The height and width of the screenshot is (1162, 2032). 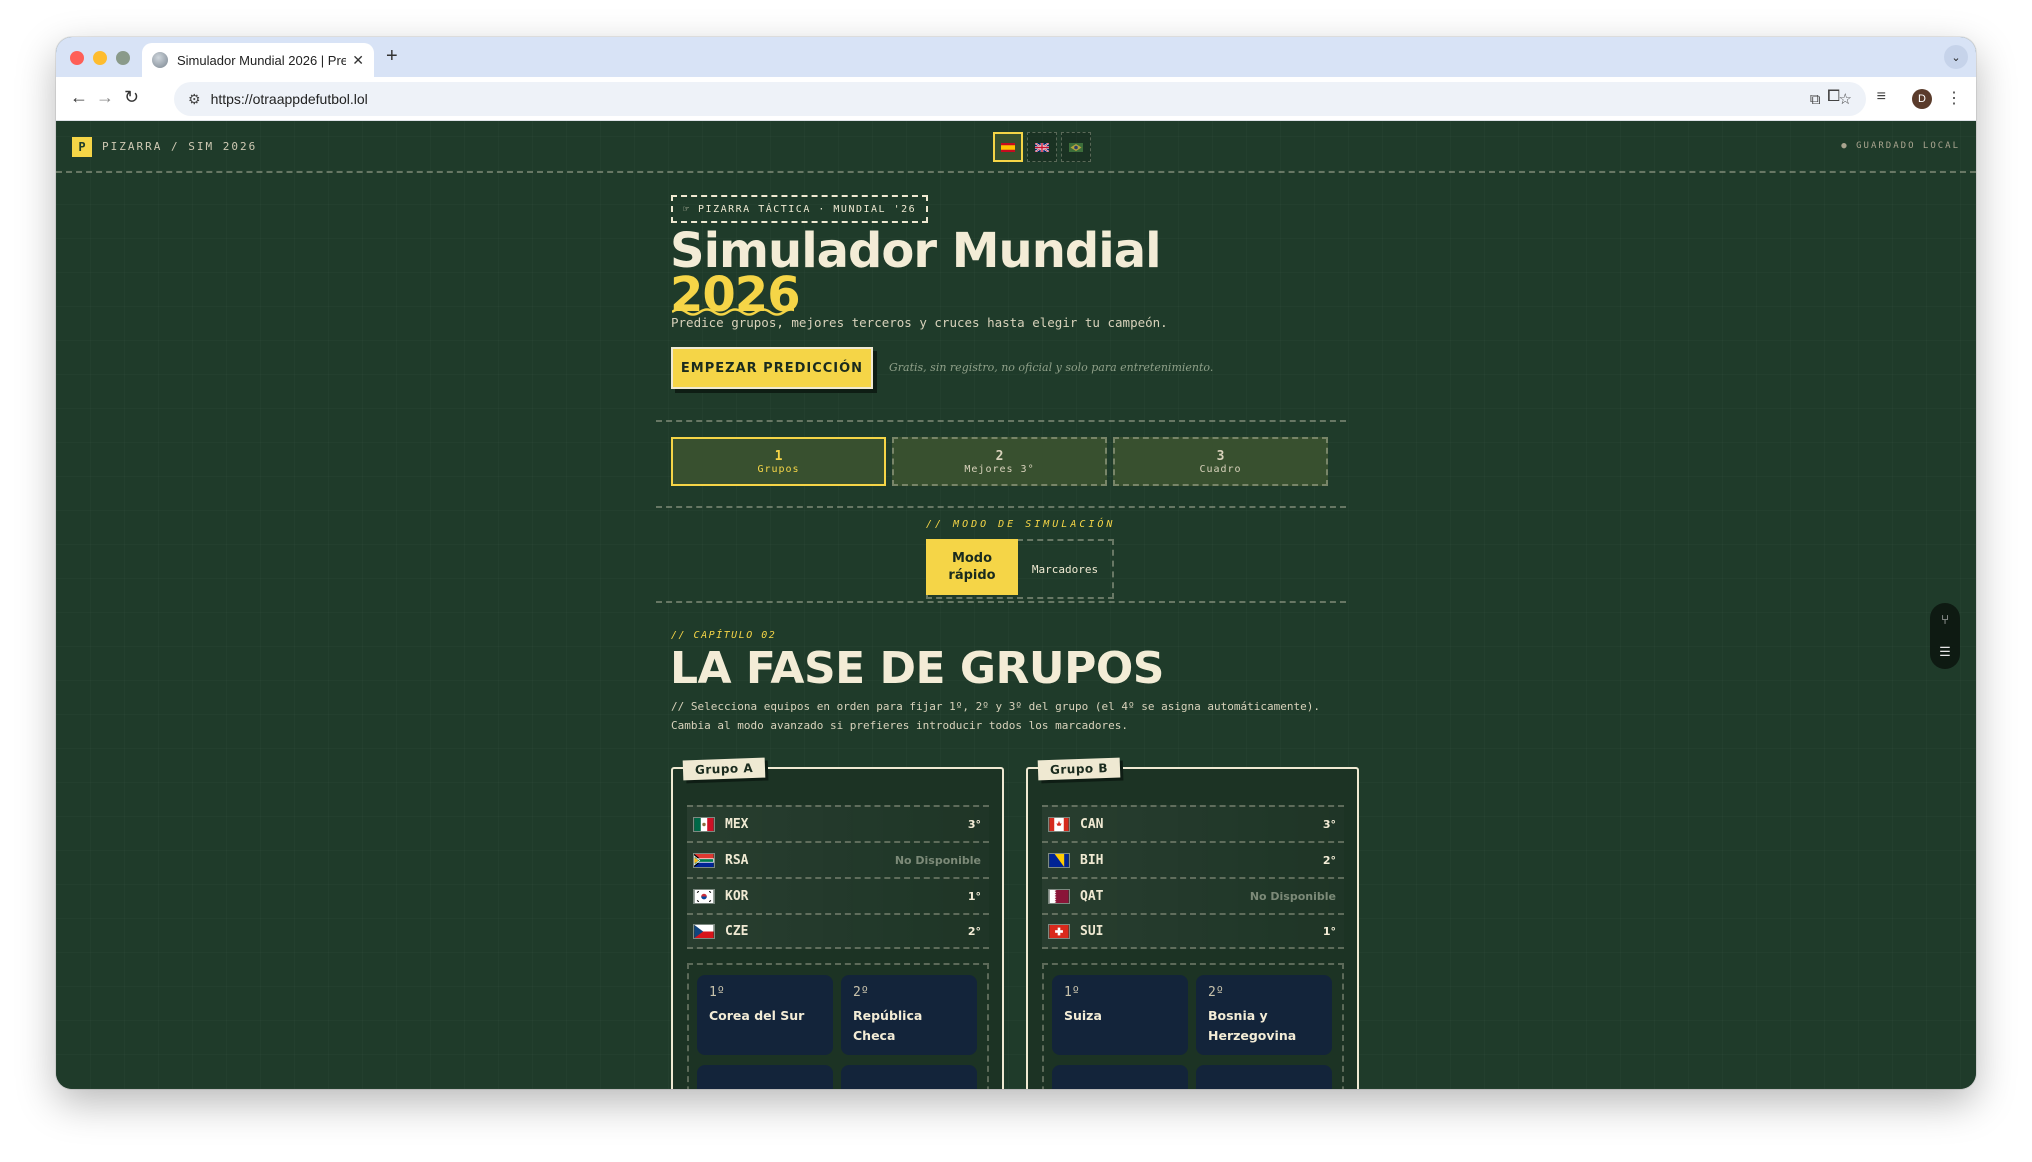 I want to click on bosnia-flag-icon, so click(x=1059, y=860).